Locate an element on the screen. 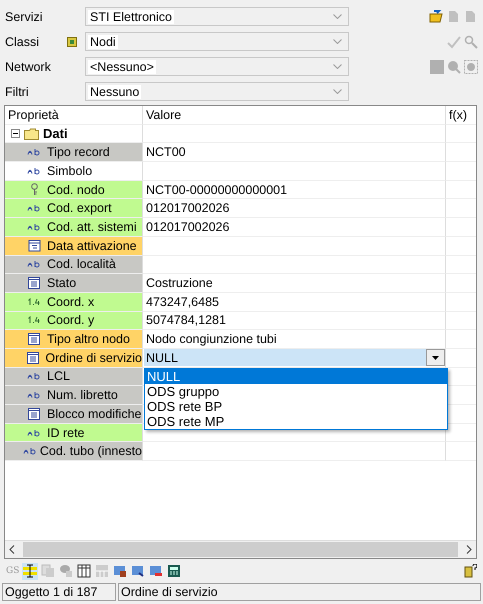 The width and height of the screenshot is (483, 604). property-name-cell: Ordine di servizio is located at coordinates (74, 358).